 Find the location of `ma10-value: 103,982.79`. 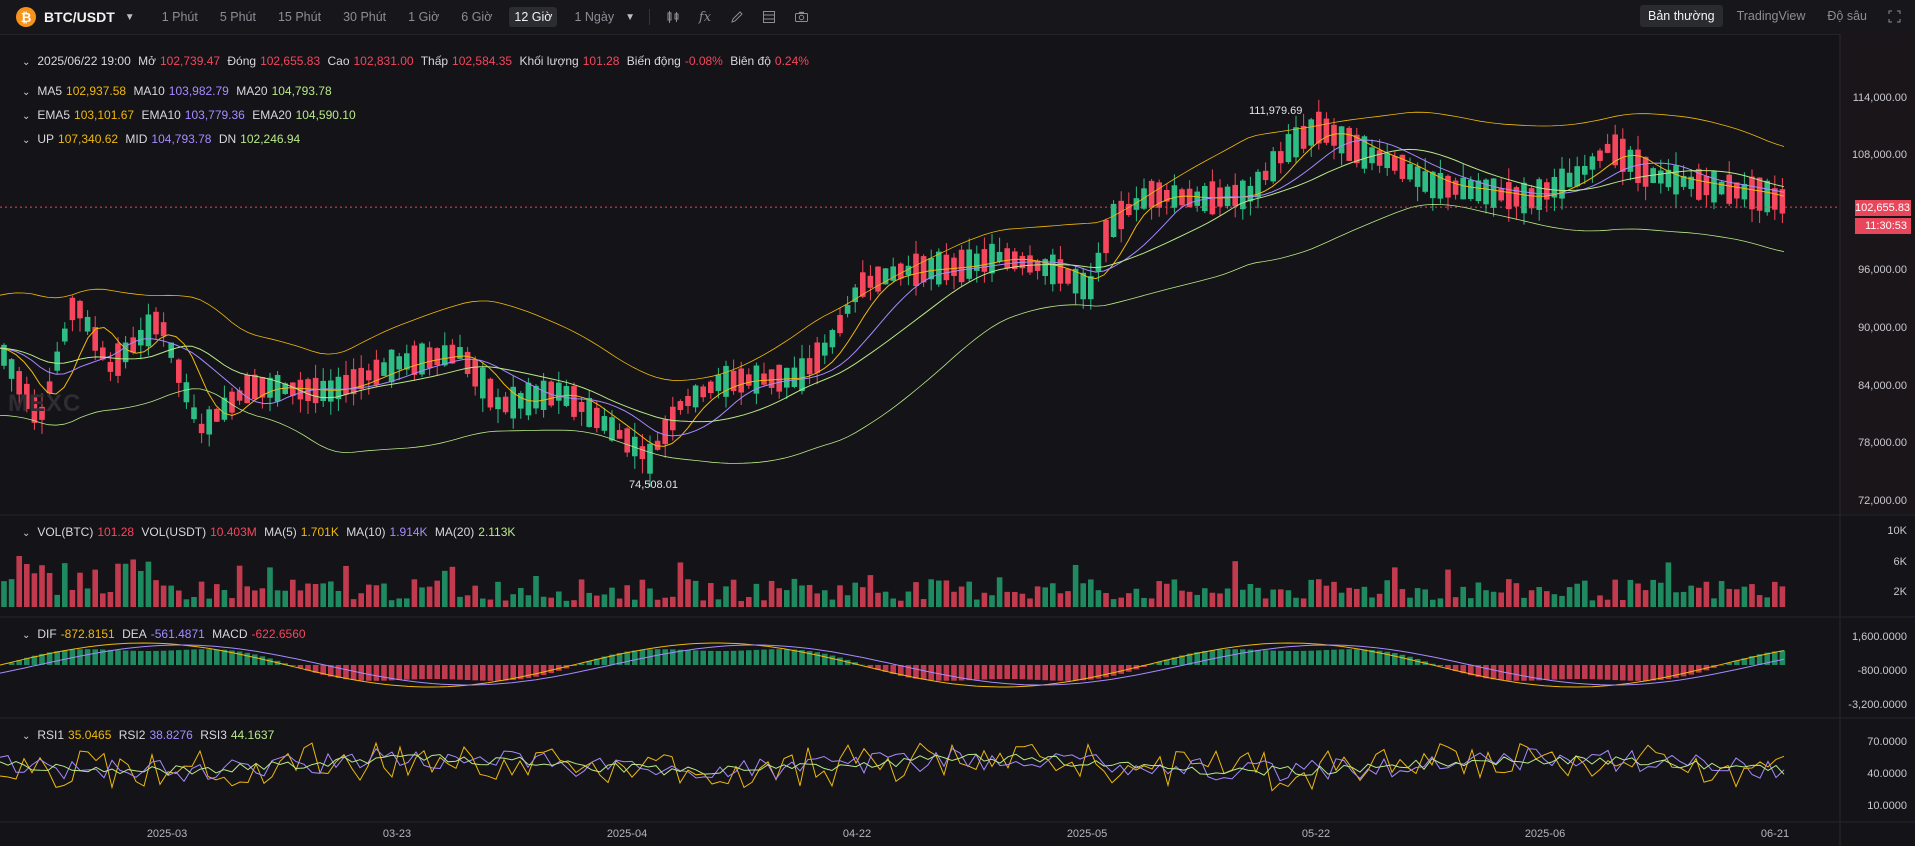

ma10-value: 103,982.79 is located at coordinates (198, 91).